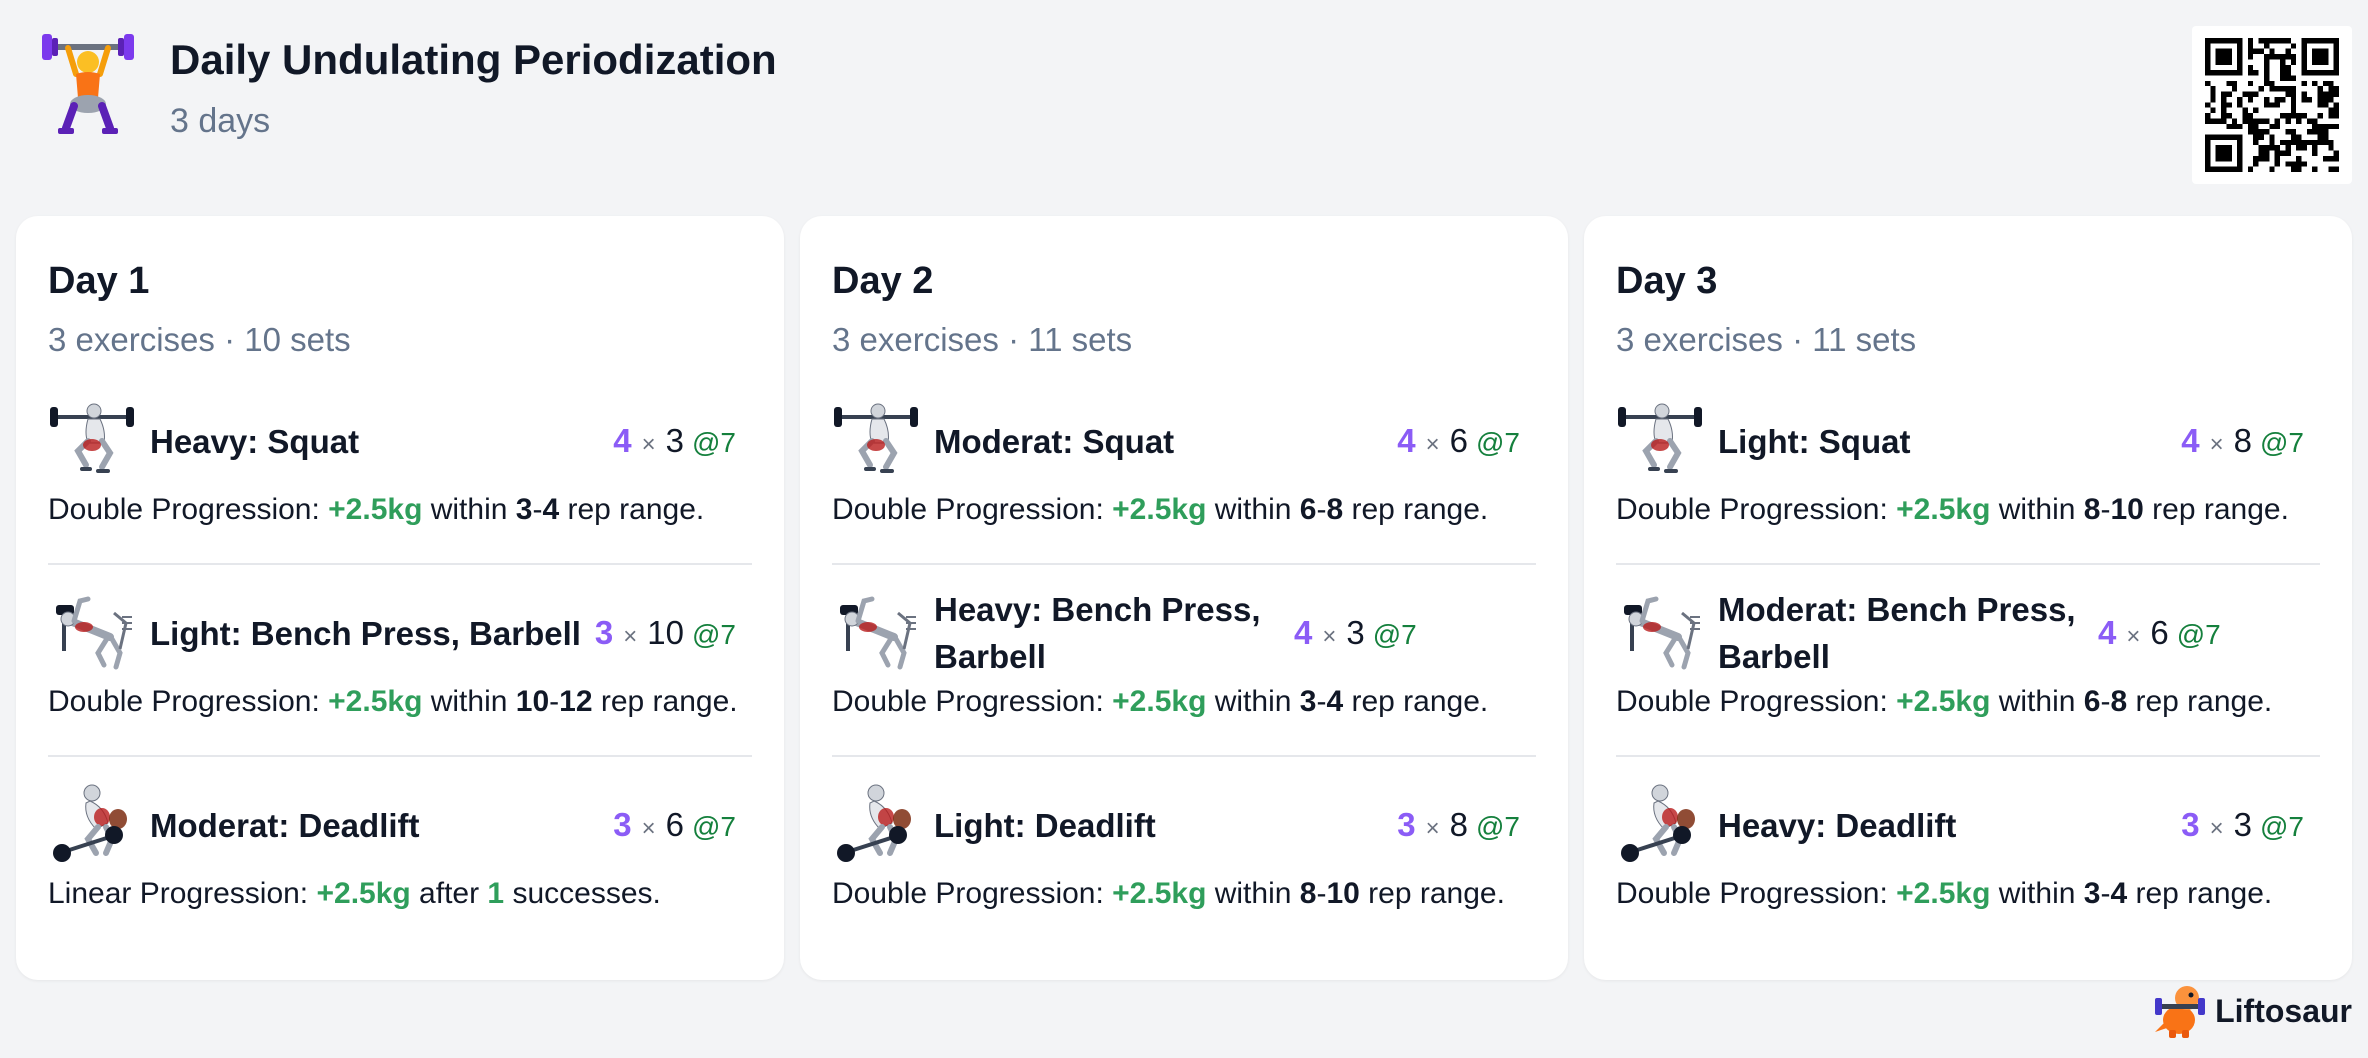  I want to click on exercise-name: Moderat: Deadlift, so click(285, 825).